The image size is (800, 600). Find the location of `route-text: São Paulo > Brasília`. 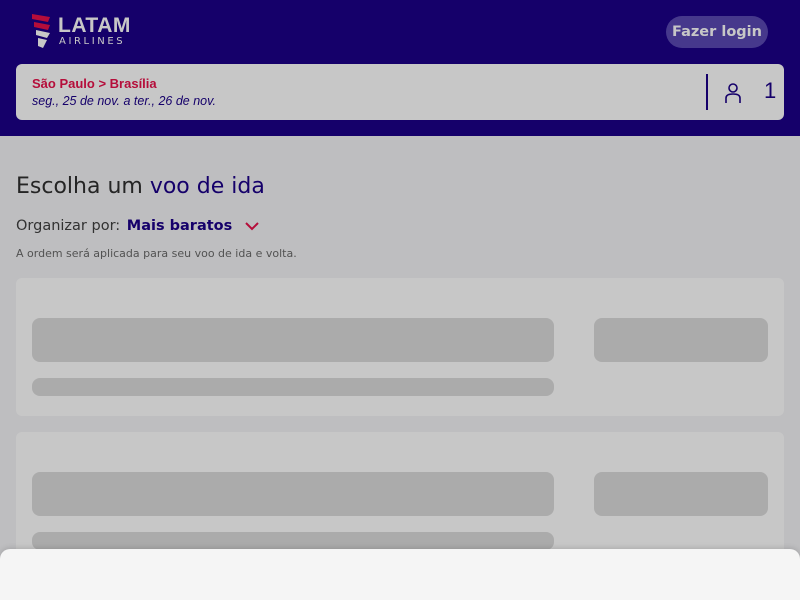

route-text: São Paulo > Brasília is located at coordinates (94, 83).